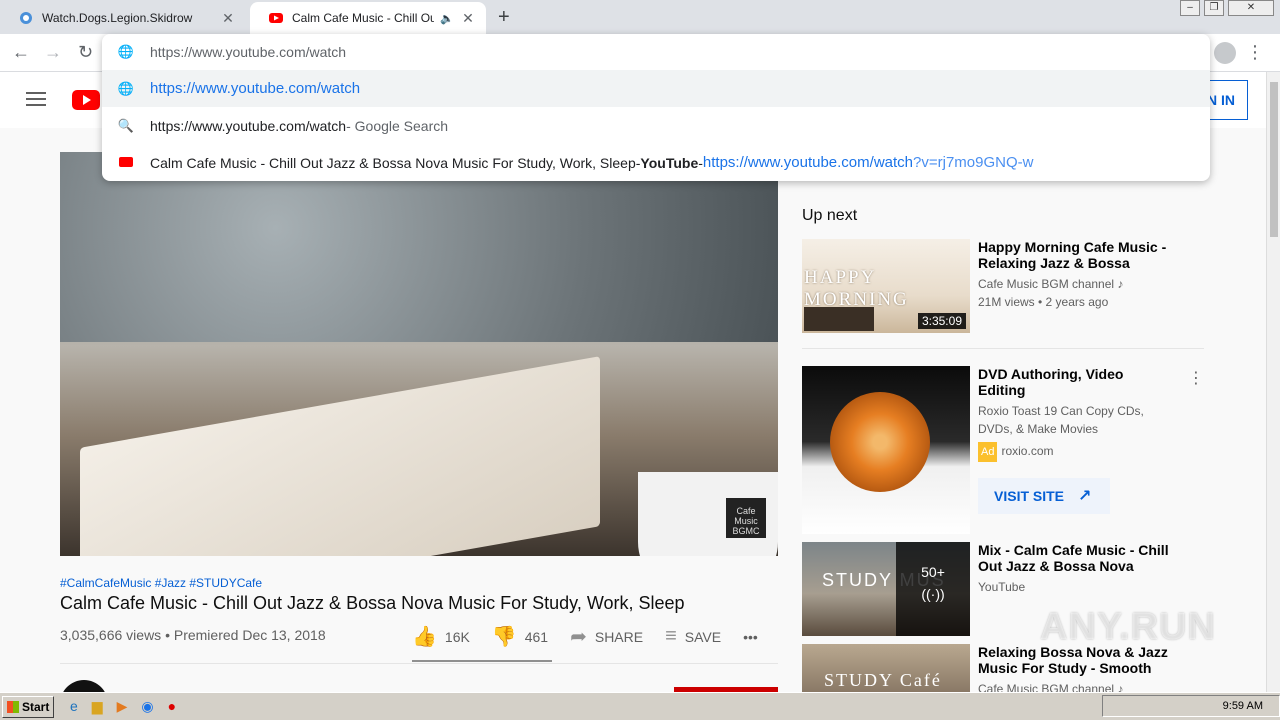  I want to click on video-hashtags: #CalmCafeMusic #Jazz #STUDYCafe, so click(161, 583).